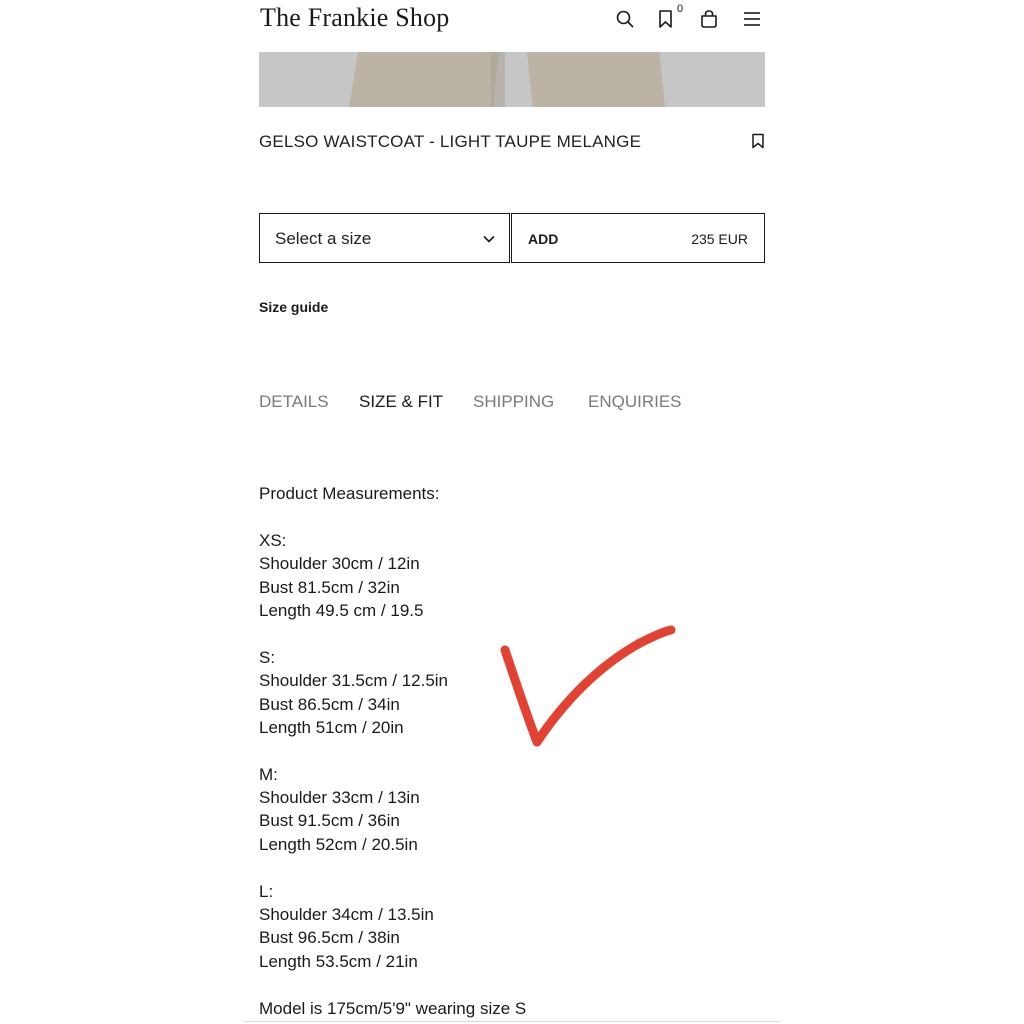  What do you see at coordinates (355, 18) in the screenshot?
I see `store-logo: The Frankie Shop` at bounding box center [355, 18].